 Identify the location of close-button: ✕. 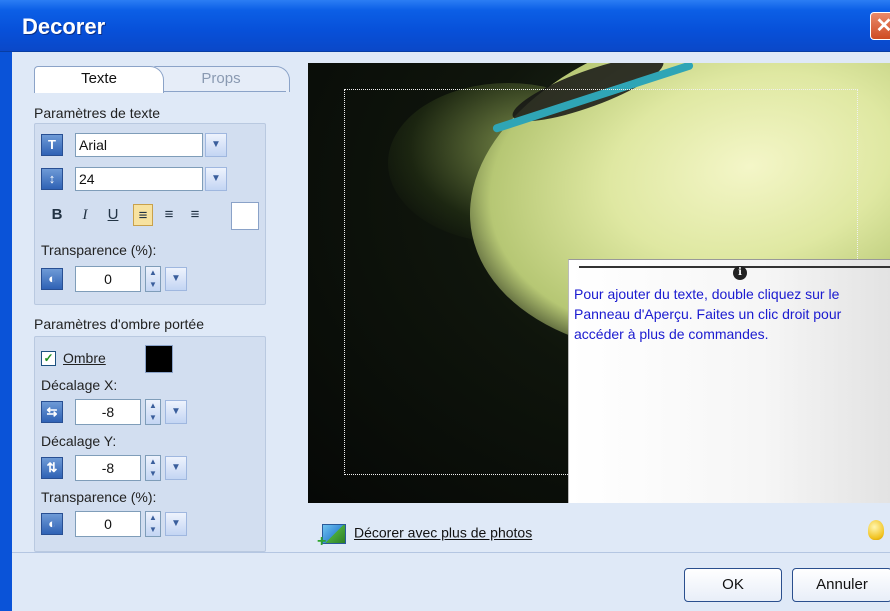
(880, 26).